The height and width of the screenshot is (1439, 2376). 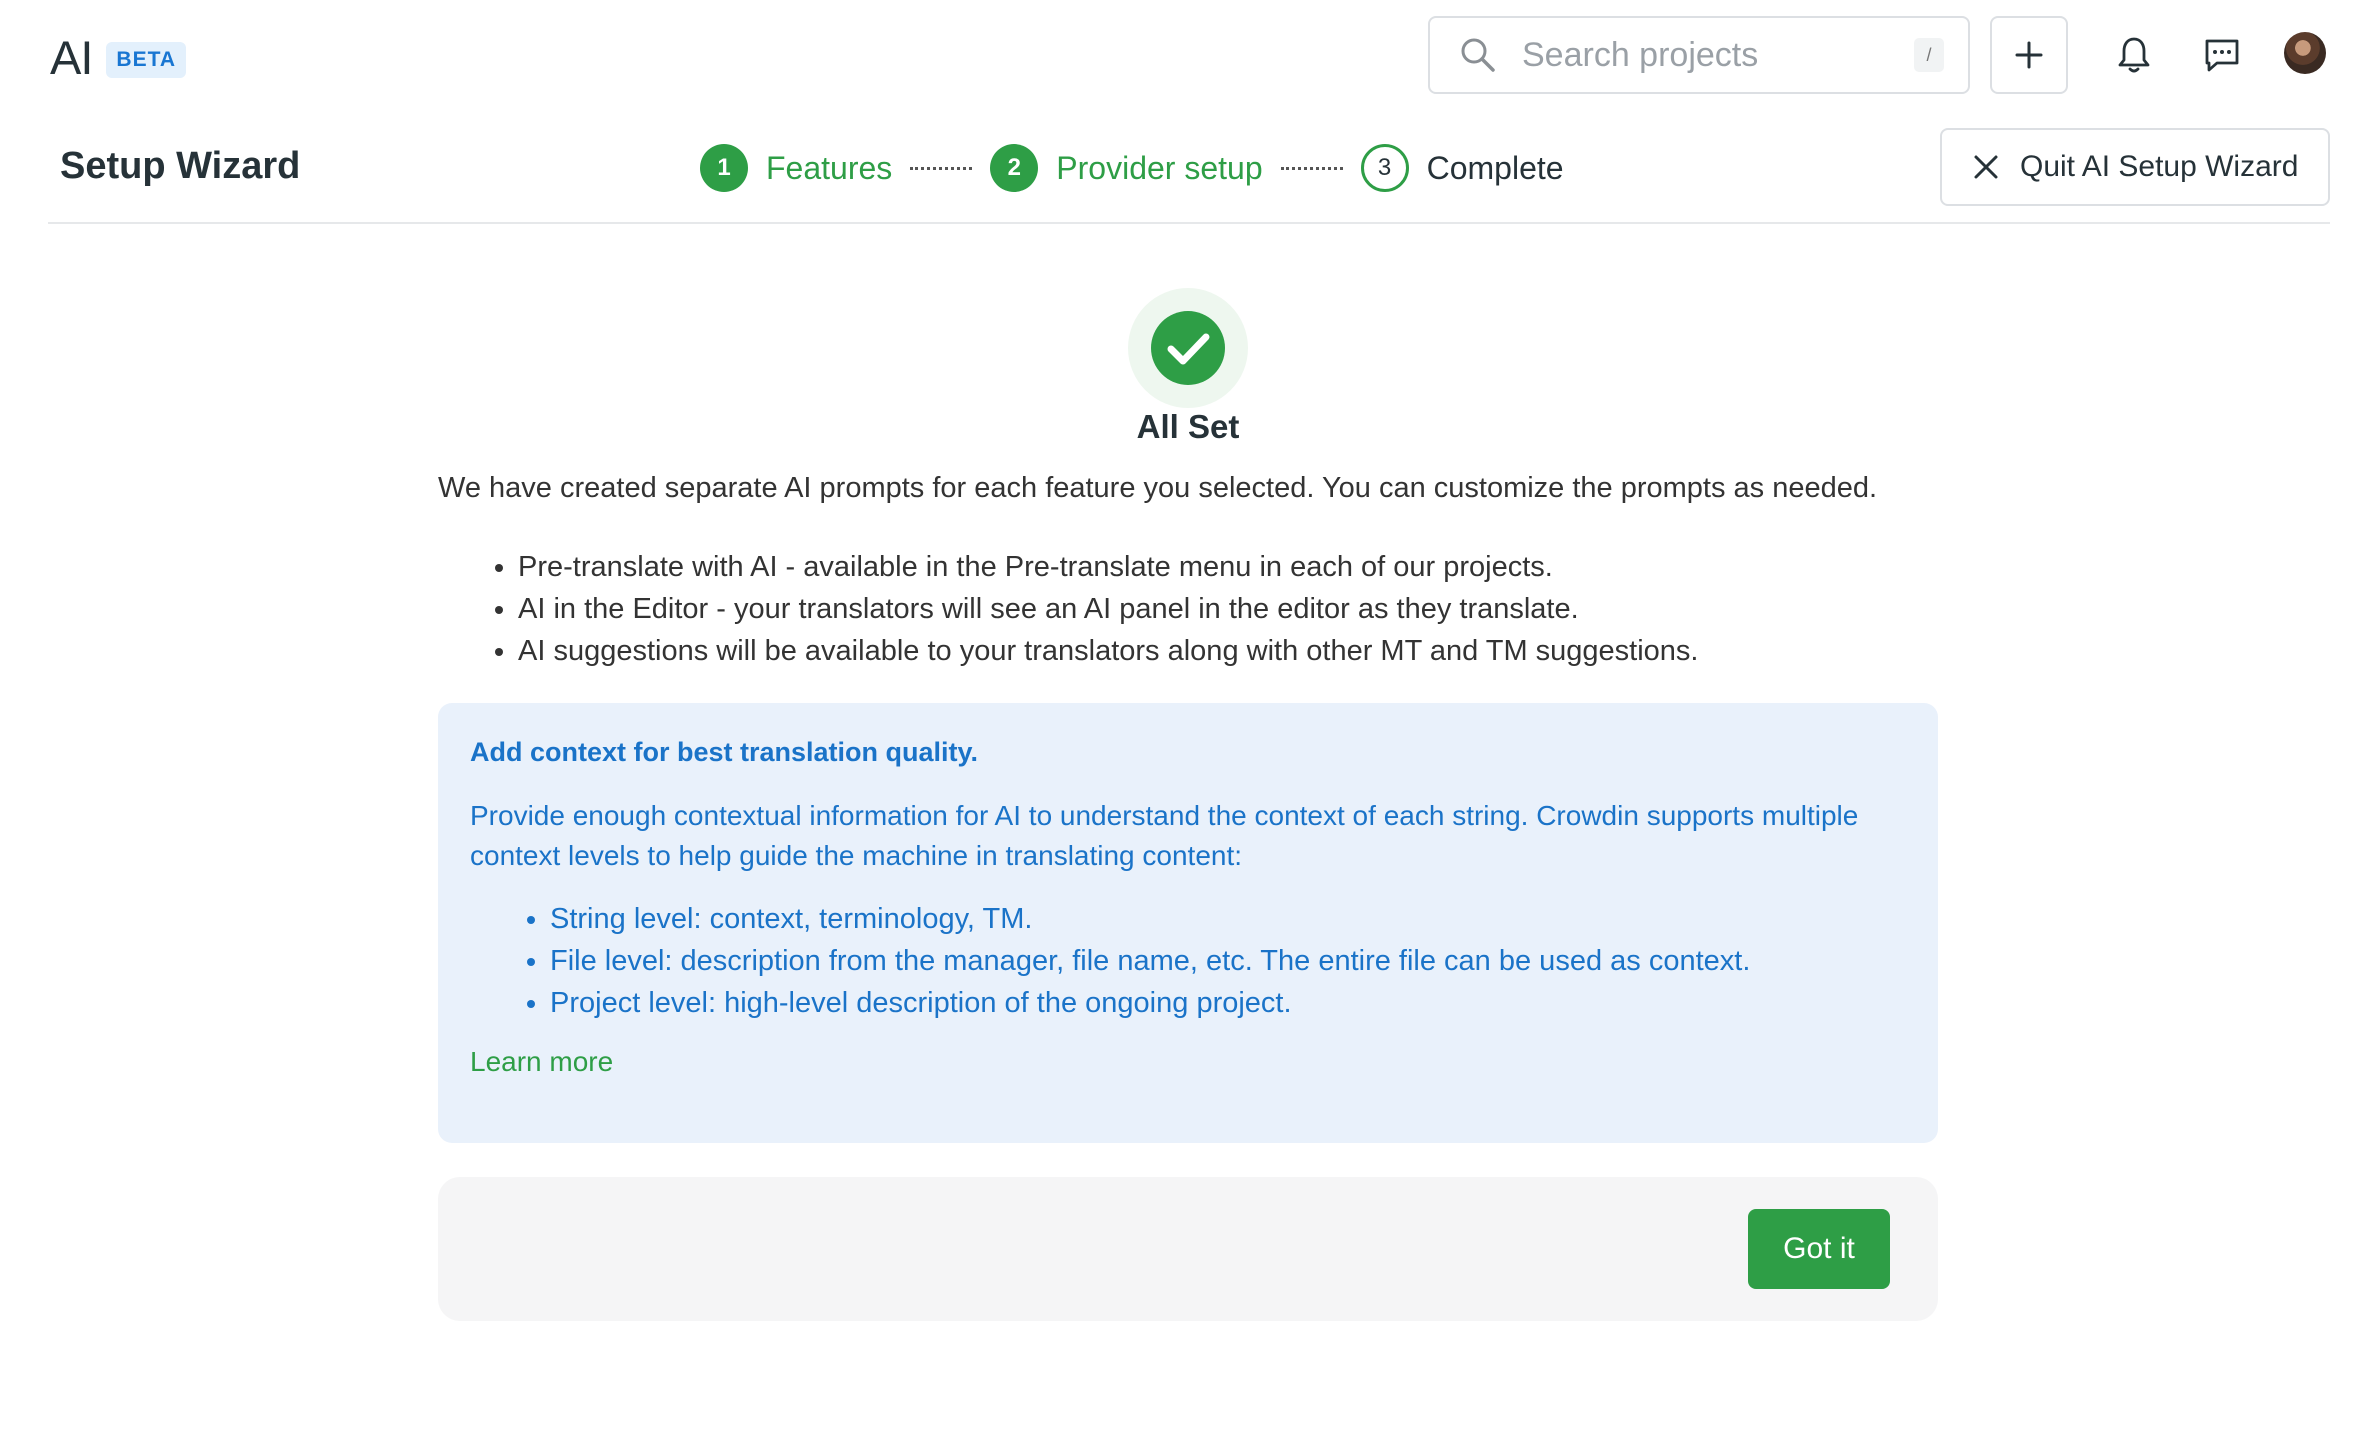 I want to click on success-badge, so click(x=1188, y=348).